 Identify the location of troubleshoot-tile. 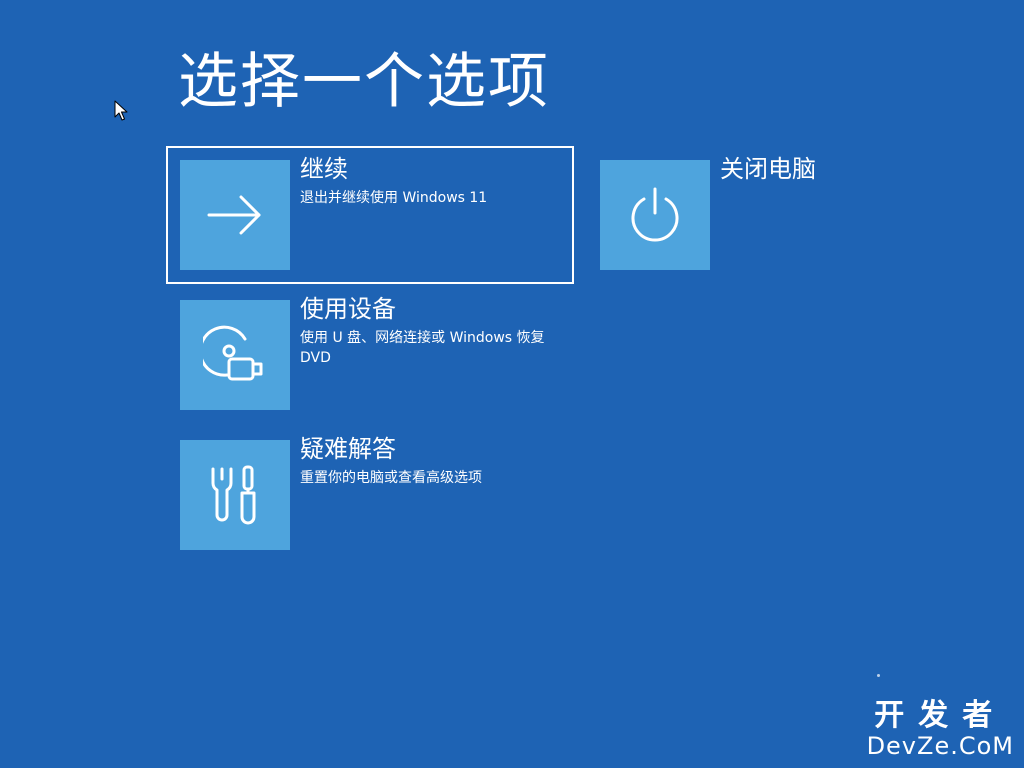
(235, 495).